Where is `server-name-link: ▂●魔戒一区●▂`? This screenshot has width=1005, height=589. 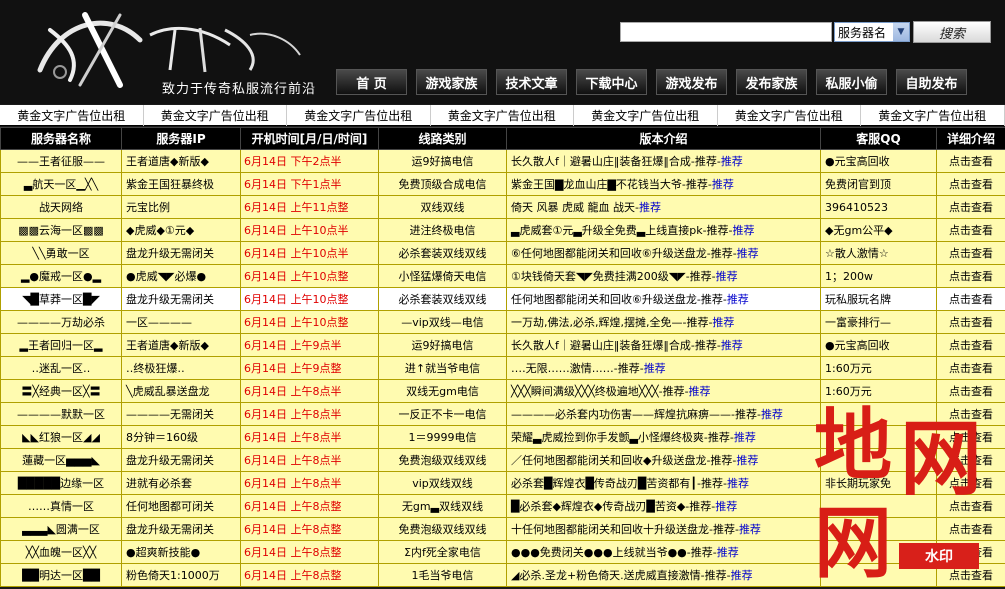 server-name-link: ▂●魔戒一区●▂ is located at coordinates (61, 276).